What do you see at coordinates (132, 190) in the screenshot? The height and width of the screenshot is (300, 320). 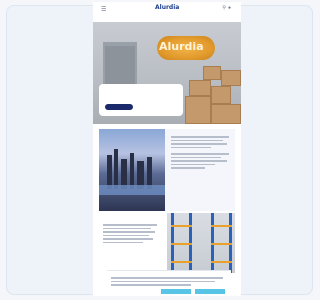 I see `river` at bounding box center [132, 190].